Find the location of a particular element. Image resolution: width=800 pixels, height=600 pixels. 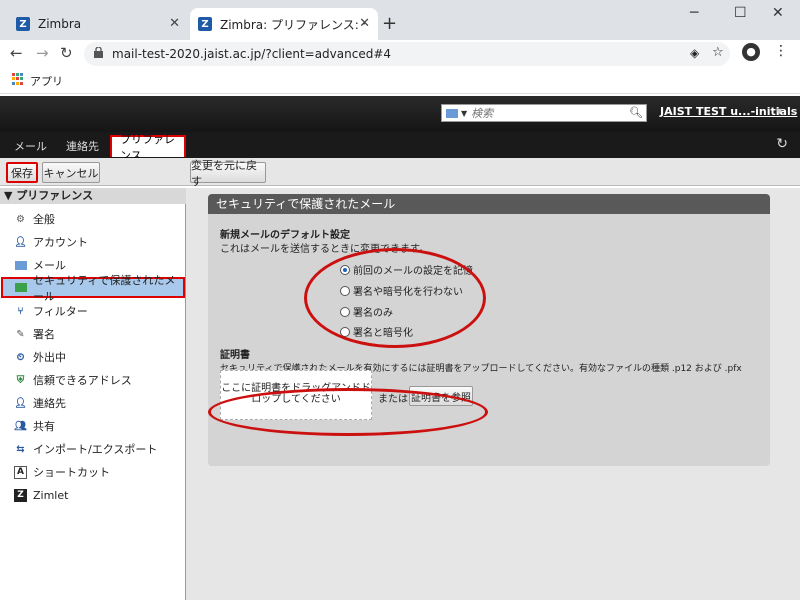

tab-title: Zimbra: プリファレンス: セキュリティで is located at coordinates (292, 24).